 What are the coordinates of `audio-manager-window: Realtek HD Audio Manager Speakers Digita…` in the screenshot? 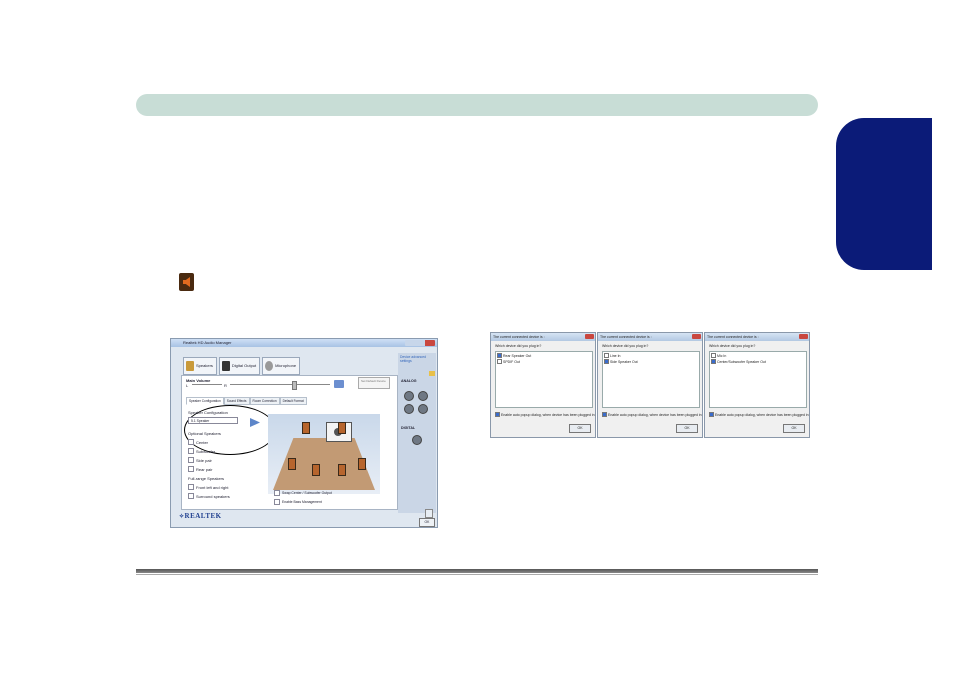 It's located at (304, 433).